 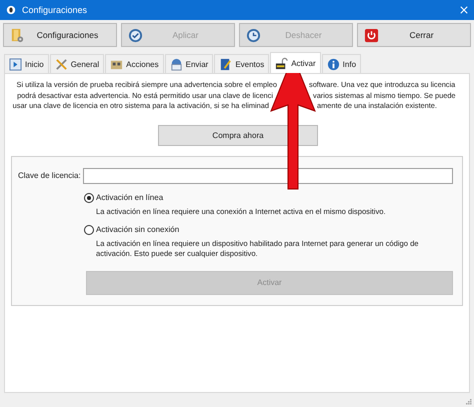 I want to click on tab: Eventos, so click(x=242, y=63).